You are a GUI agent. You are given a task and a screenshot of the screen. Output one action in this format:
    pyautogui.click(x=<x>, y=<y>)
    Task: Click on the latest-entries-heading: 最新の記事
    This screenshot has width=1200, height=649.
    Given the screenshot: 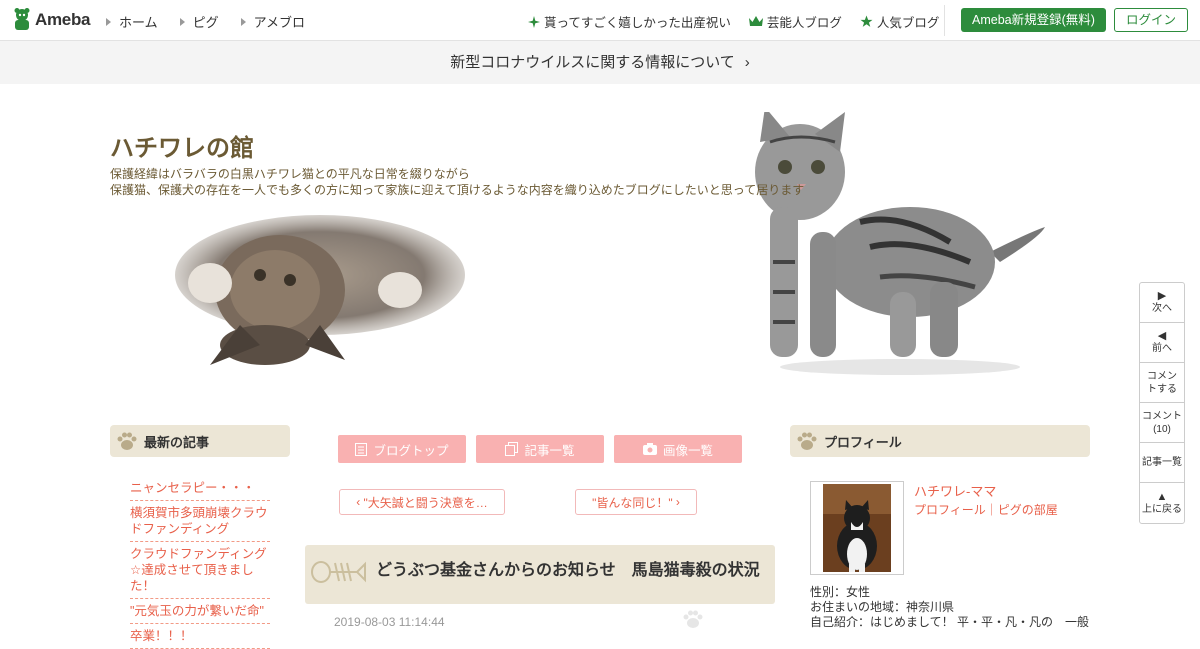 What is the action you would take?
    pyautogui.click(x=200, y=441)
    